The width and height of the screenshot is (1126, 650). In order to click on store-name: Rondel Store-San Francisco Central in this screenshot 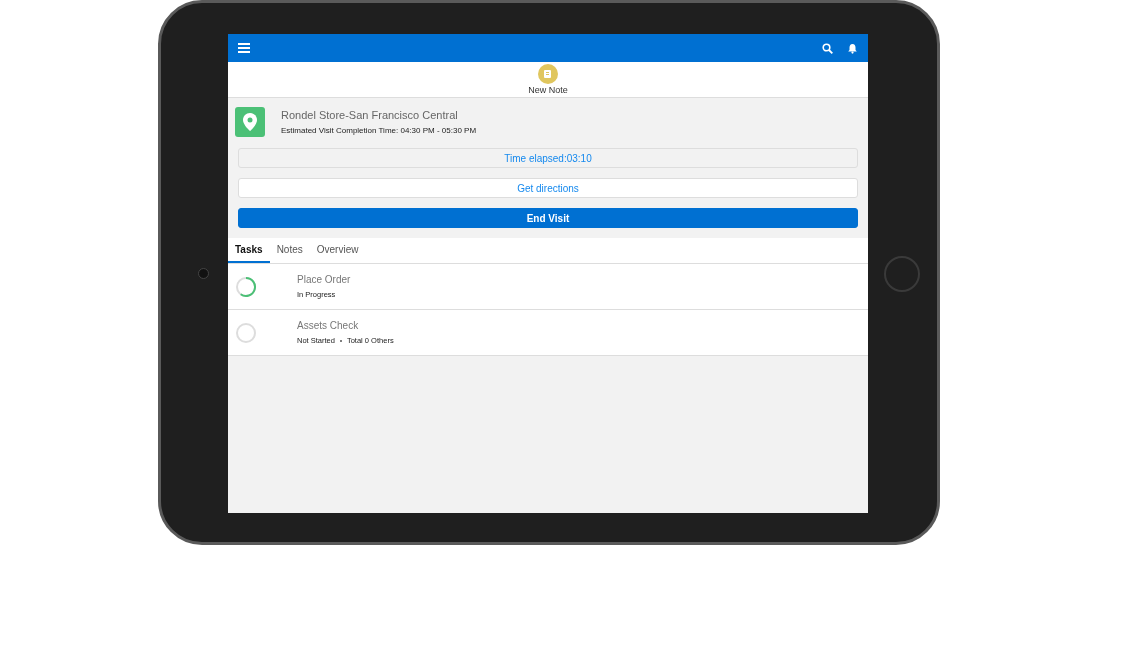, I will do `click(370, 115)`.